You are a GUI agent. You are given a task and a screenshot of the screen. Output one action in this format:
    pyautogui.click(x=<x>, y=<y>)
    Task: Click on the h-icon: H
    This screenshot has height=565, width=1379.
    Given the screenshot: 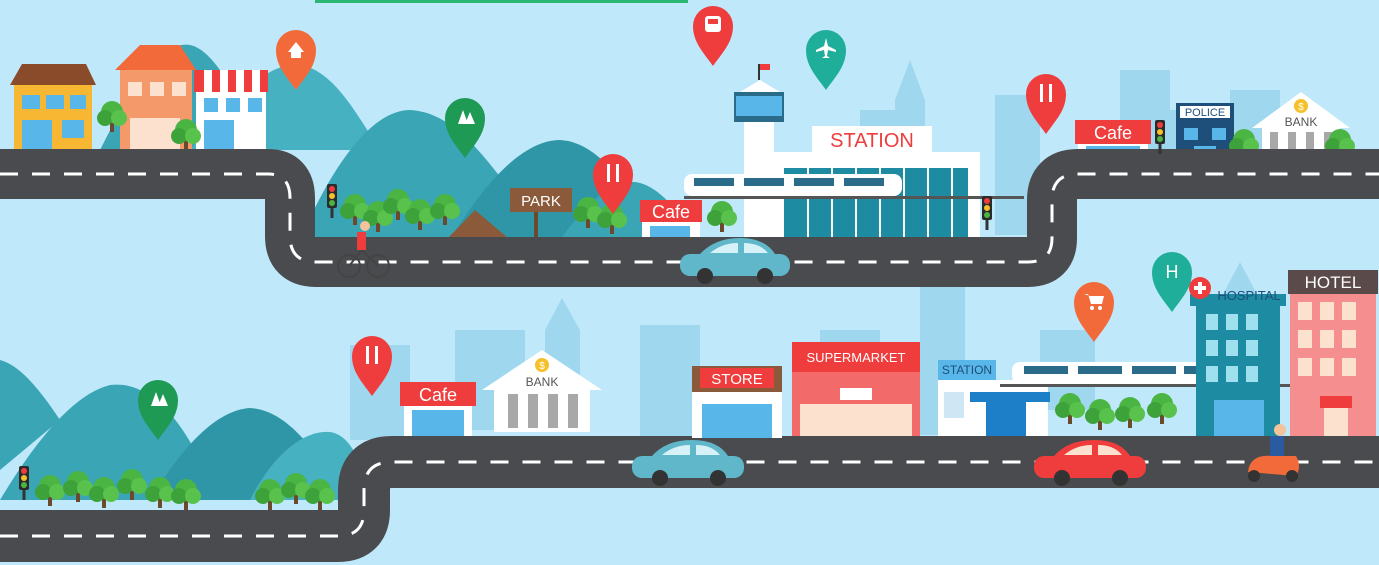 What is the action you would take?
    pyautogui.click(x=1172, y=272)
    